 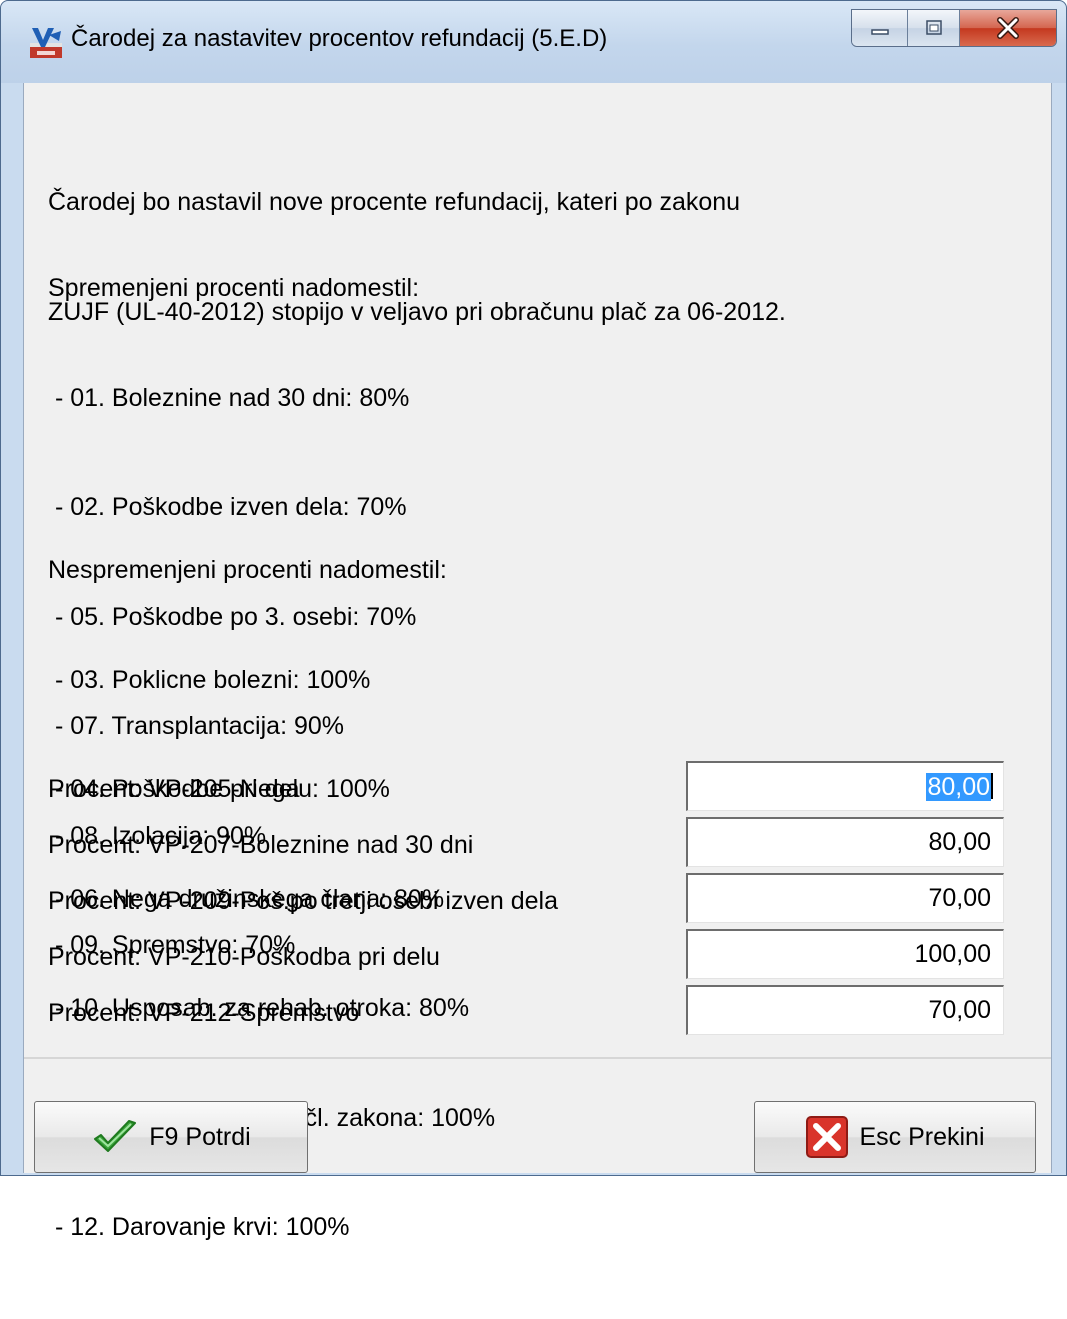 I want to click on maximize-button, so click(x=934, y=28).